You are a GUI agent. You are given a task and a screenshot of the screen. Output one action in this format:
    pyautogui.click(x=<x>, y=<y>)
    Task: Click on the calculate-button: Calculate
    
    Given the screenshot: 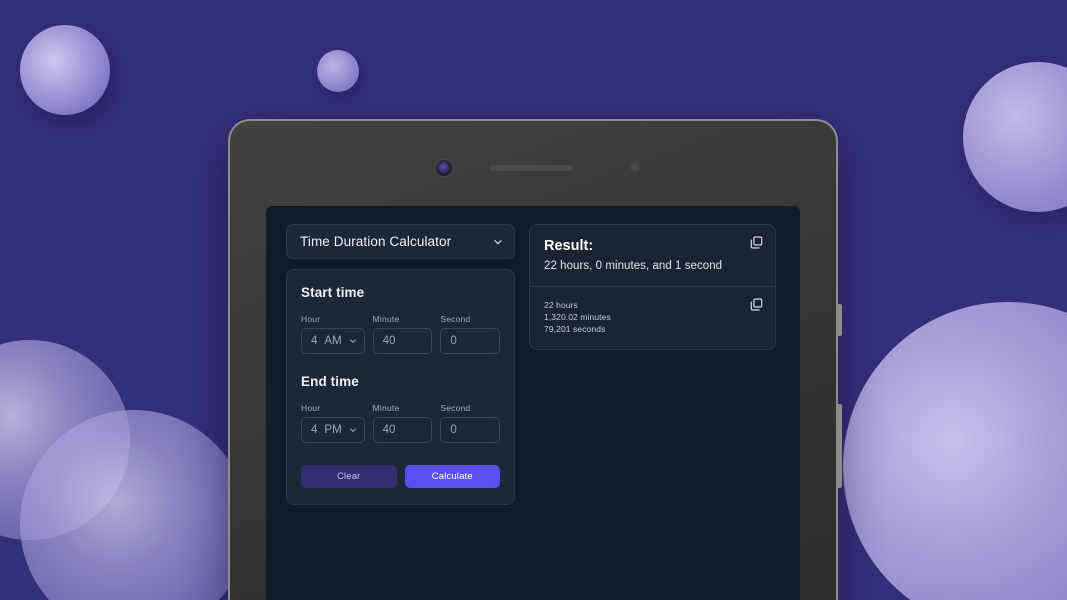 What is the action you would take?
    pyautogui.click(x=452, y=476)
    